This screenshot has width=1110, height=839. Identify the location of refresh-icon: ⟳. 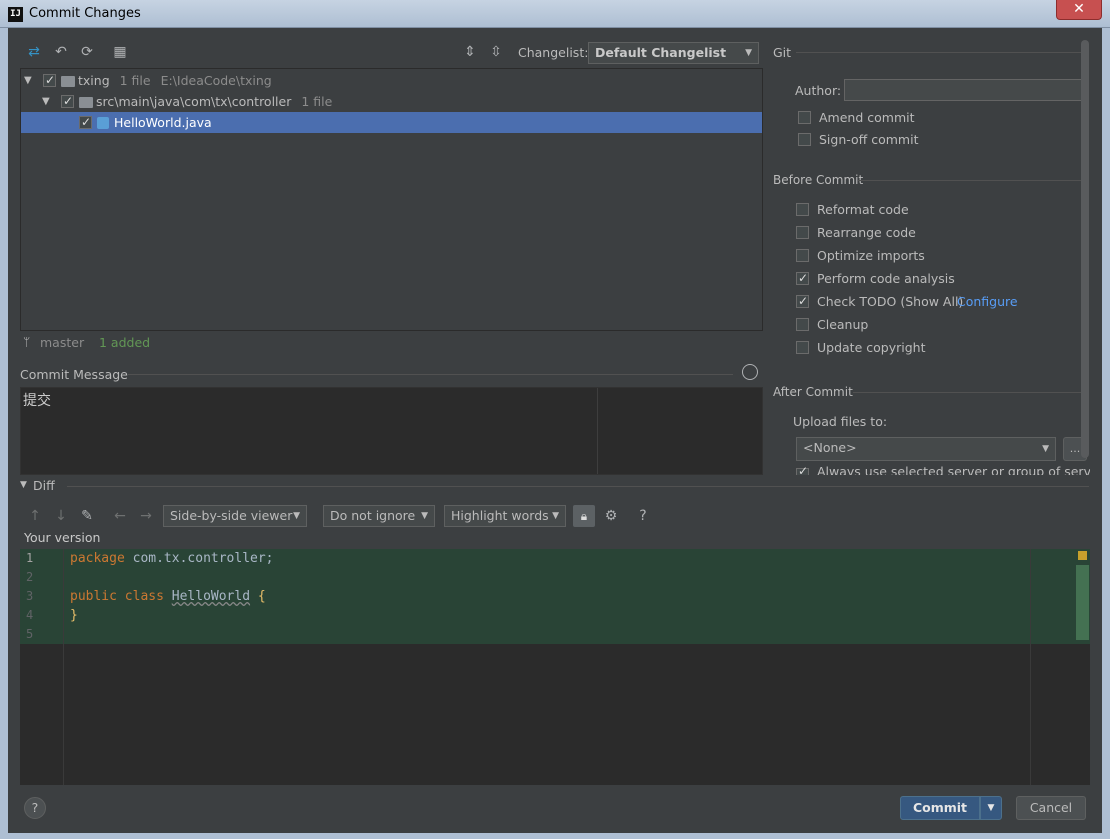
(87, 52).